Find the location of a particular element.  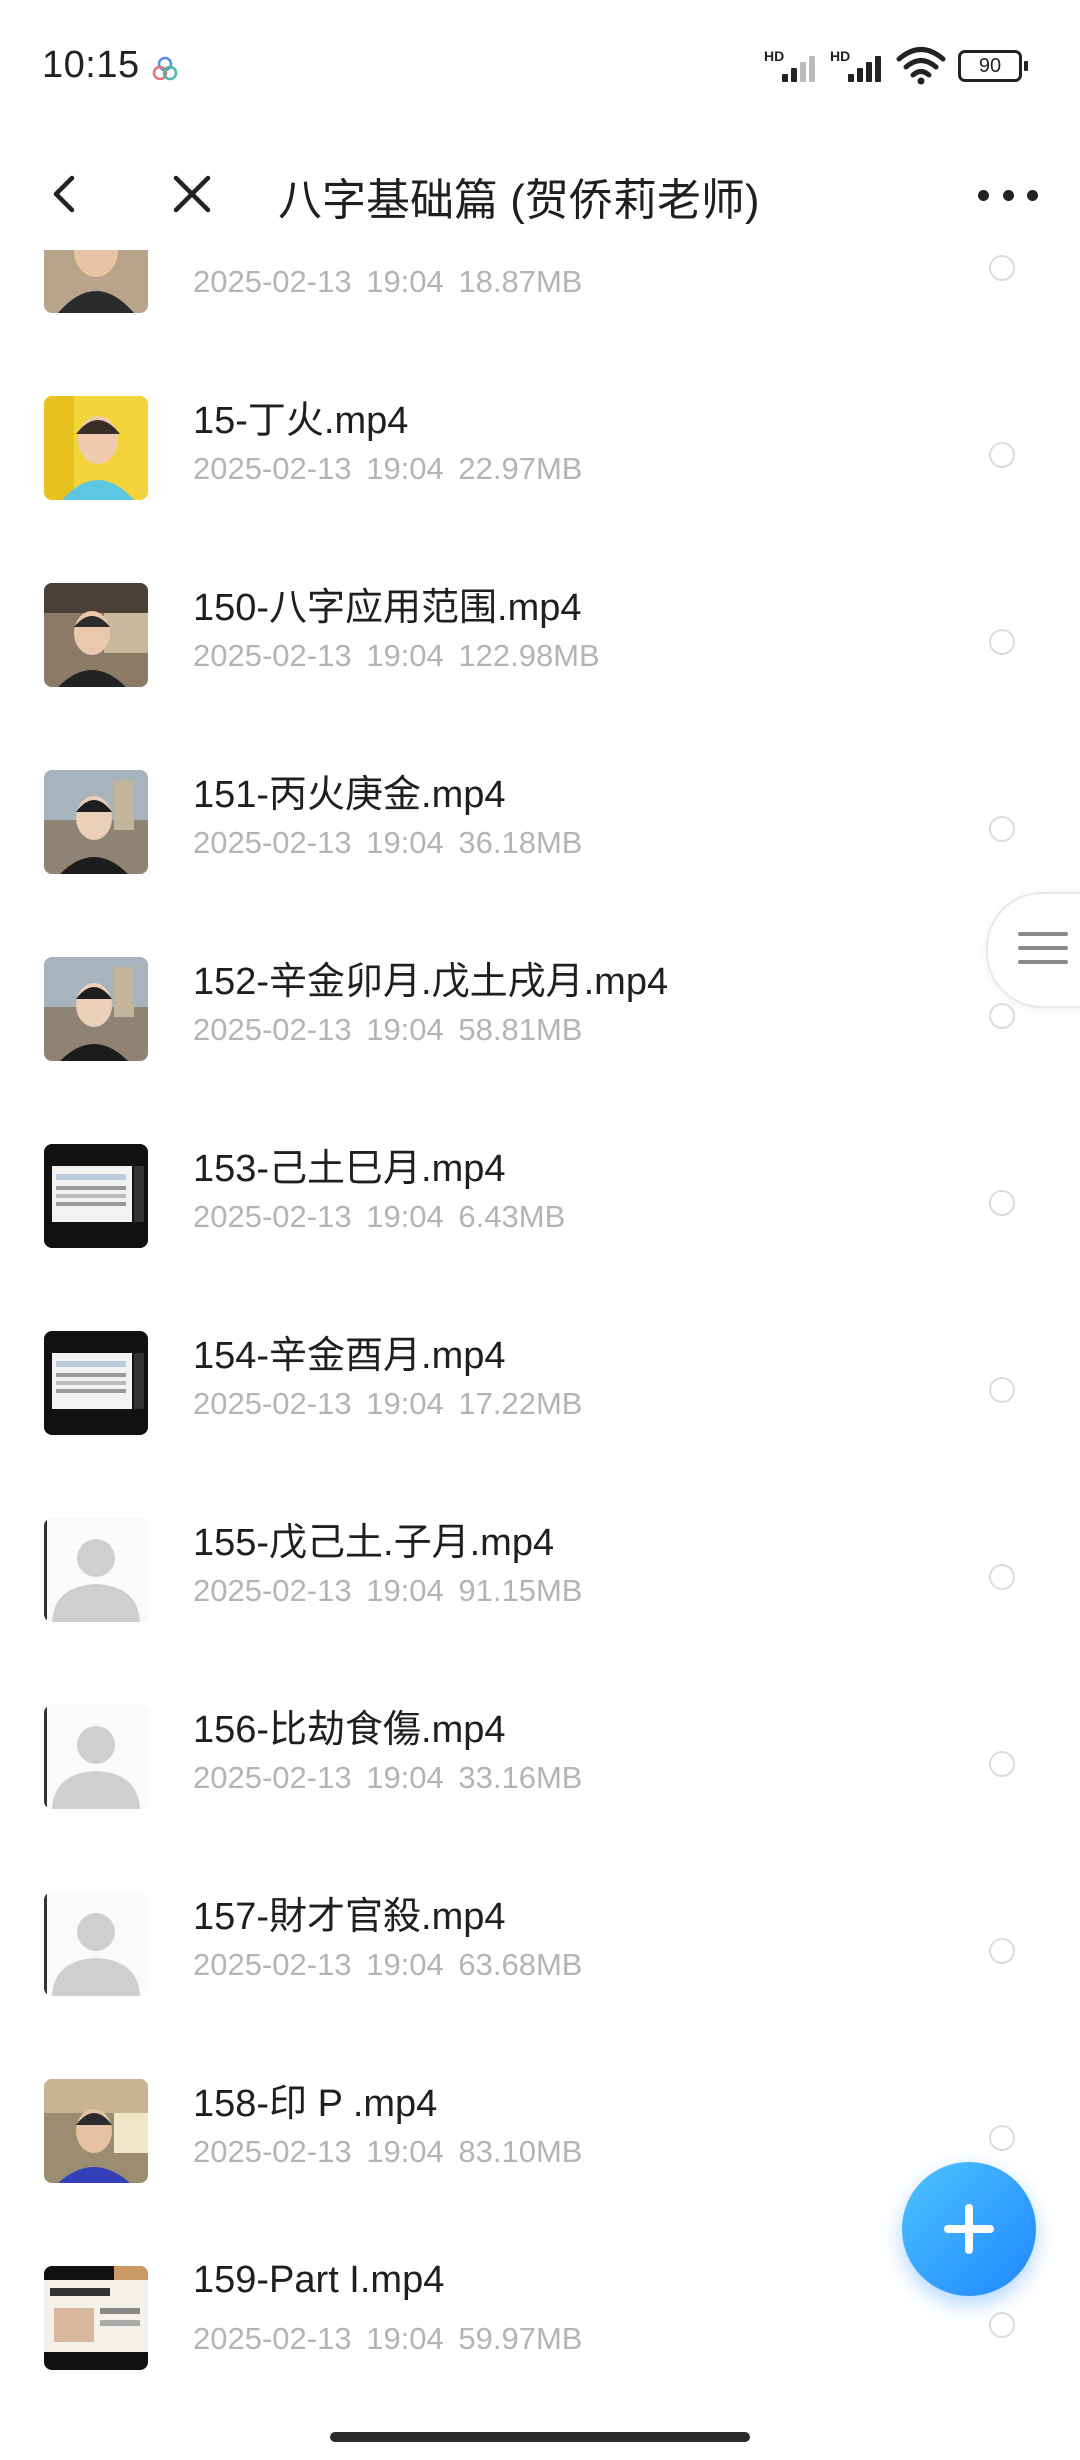

home-indicator is located at coordinates (540, 2437).